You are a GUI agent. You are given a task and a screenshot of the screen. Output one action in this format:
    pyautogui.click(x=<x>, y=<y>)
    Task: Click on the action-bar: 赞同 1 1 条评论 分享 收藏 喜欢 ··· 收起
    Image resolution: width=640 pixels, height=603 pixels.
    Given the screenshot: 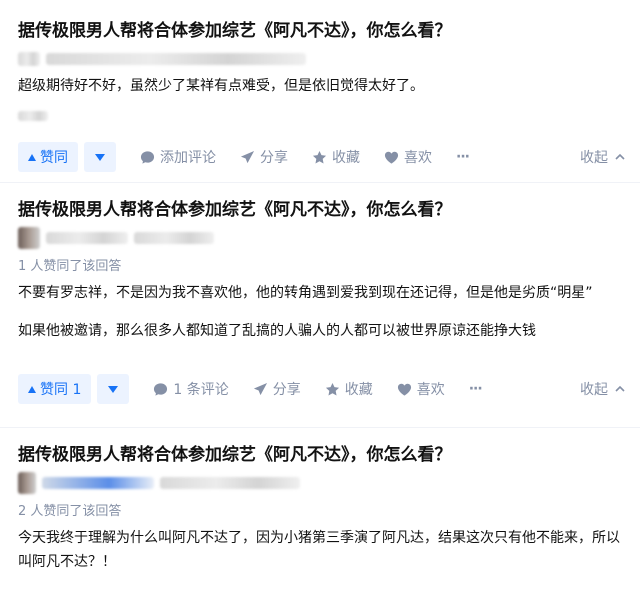 What is the action you would take?
    pyautogui.click(x=322, y=389)
    